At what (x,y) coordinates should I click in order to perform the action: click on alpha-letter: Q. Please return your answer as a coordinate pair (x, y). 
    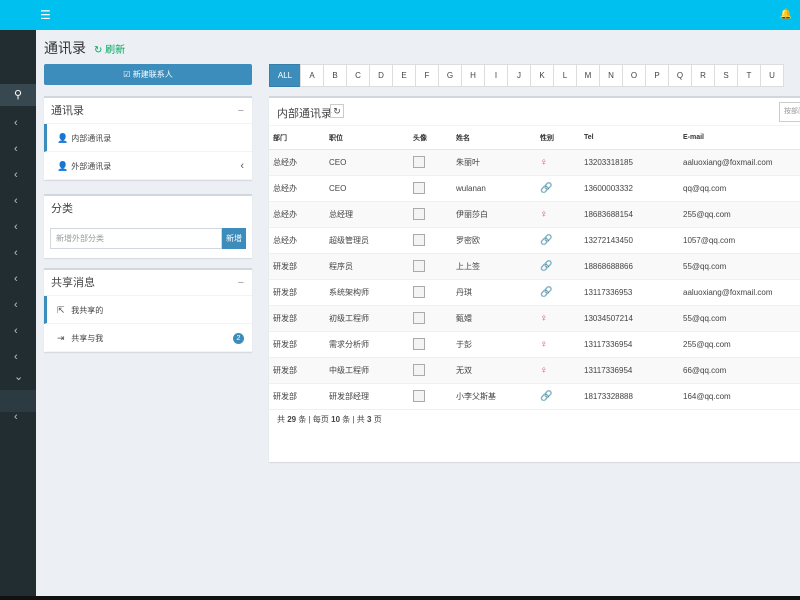
    Looking at the image, I should click on (680, 75).